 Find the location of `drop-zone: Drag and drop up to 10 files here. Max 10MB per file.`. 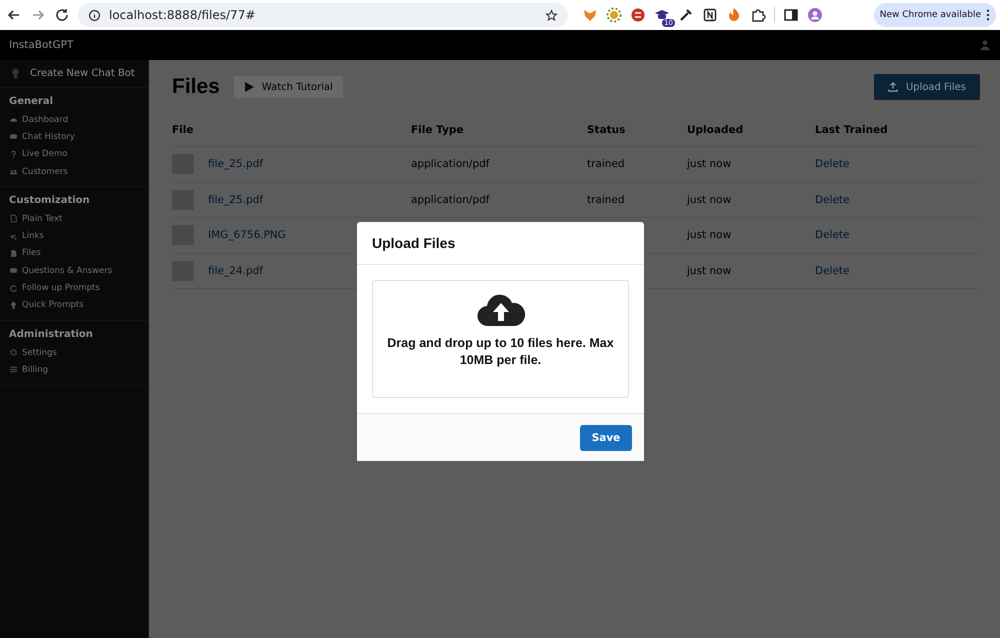

drop-zone: Drag and drop up to 10 files here. Max 10MB per file. is located at coordinates (500, 339).